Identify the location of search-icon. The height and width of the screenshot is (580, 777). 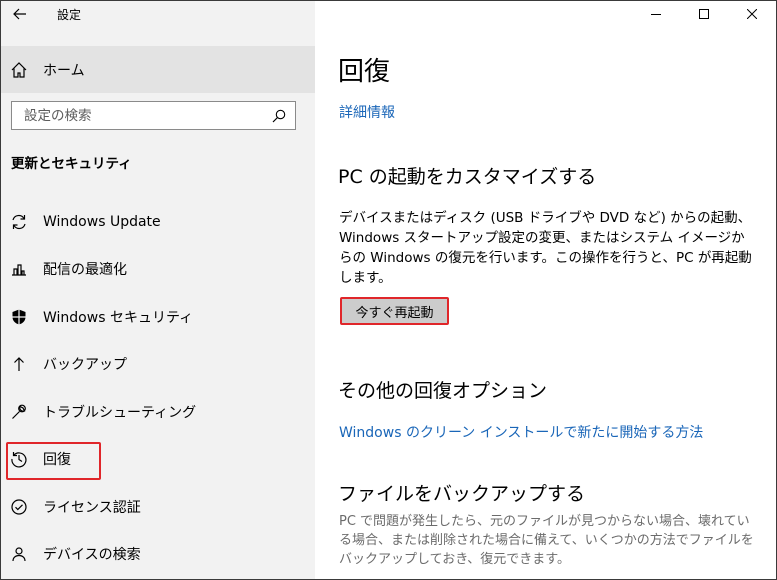
(279, 116).